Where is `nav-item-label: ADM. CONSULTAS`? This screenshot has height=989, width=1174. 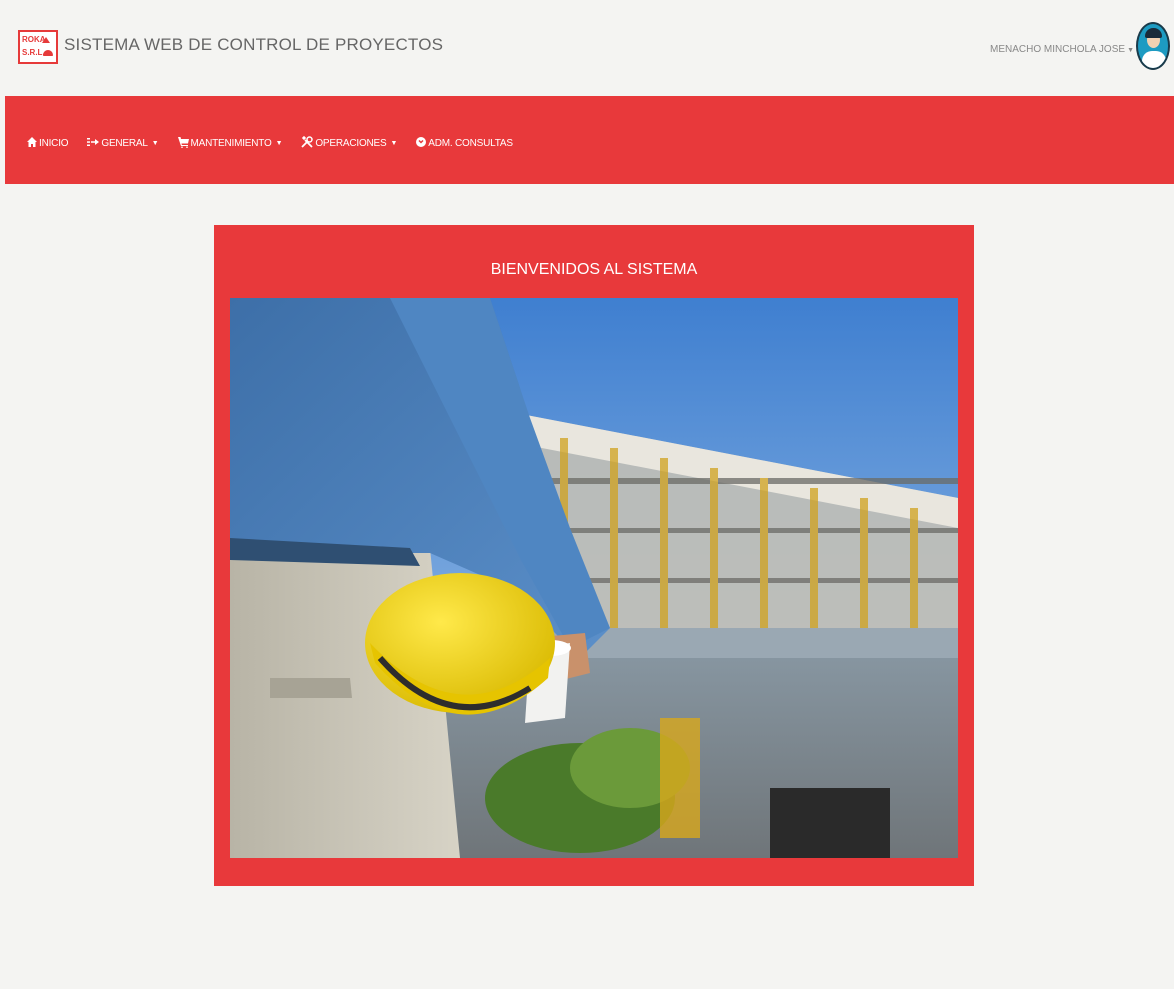
nav-item-label: ADM. CONSULTAS is located at coordinates (470, 143).